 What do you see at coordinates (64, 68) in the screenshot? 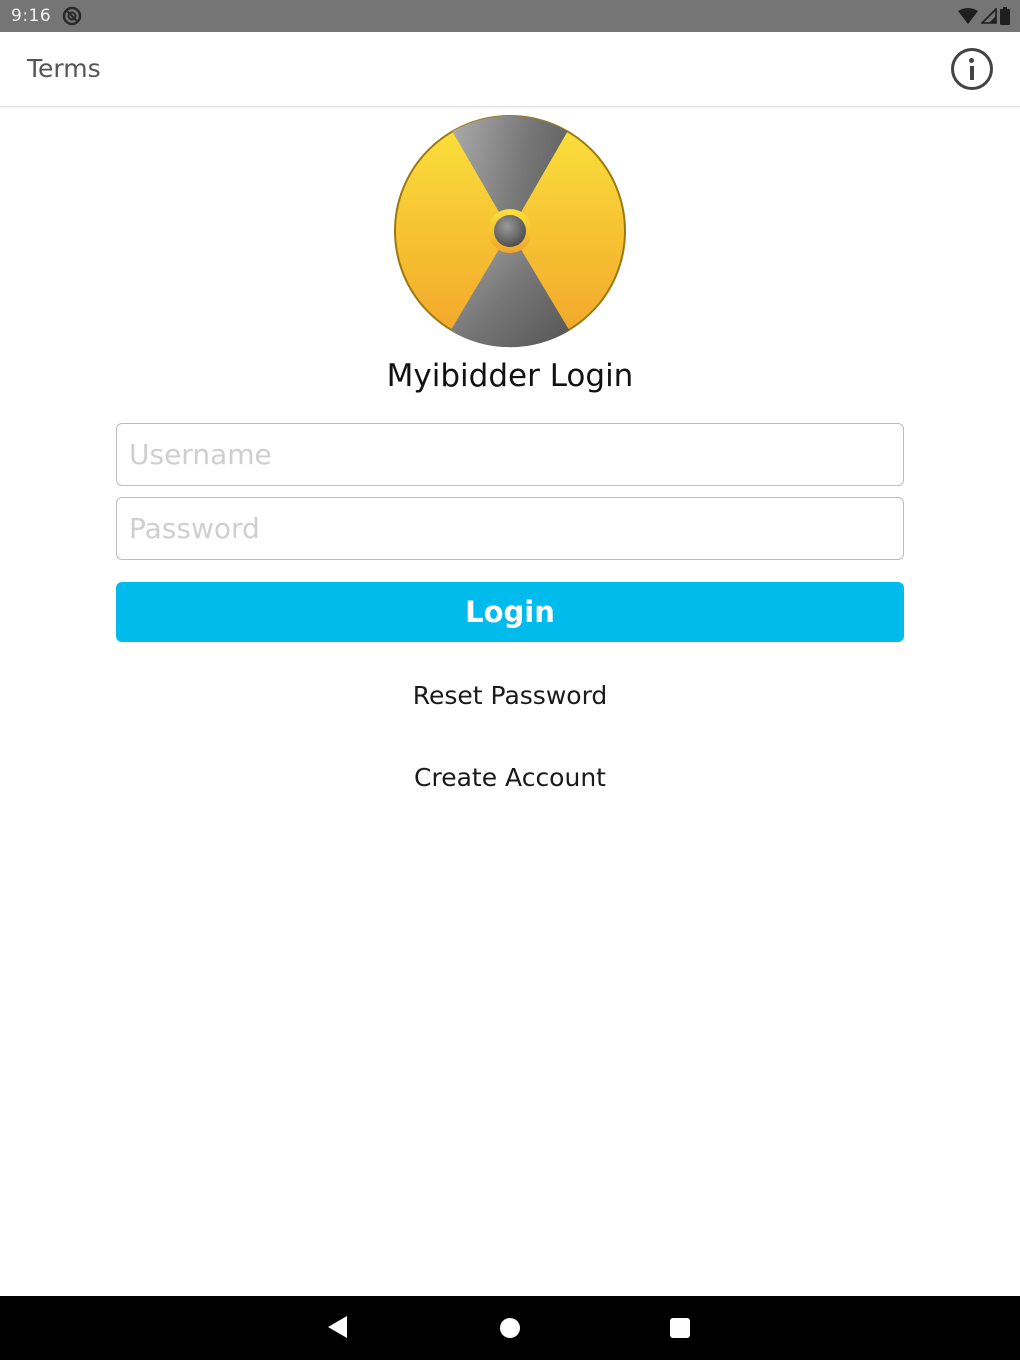
I see `terms-link: Terms` at bounding box center [64, 68].